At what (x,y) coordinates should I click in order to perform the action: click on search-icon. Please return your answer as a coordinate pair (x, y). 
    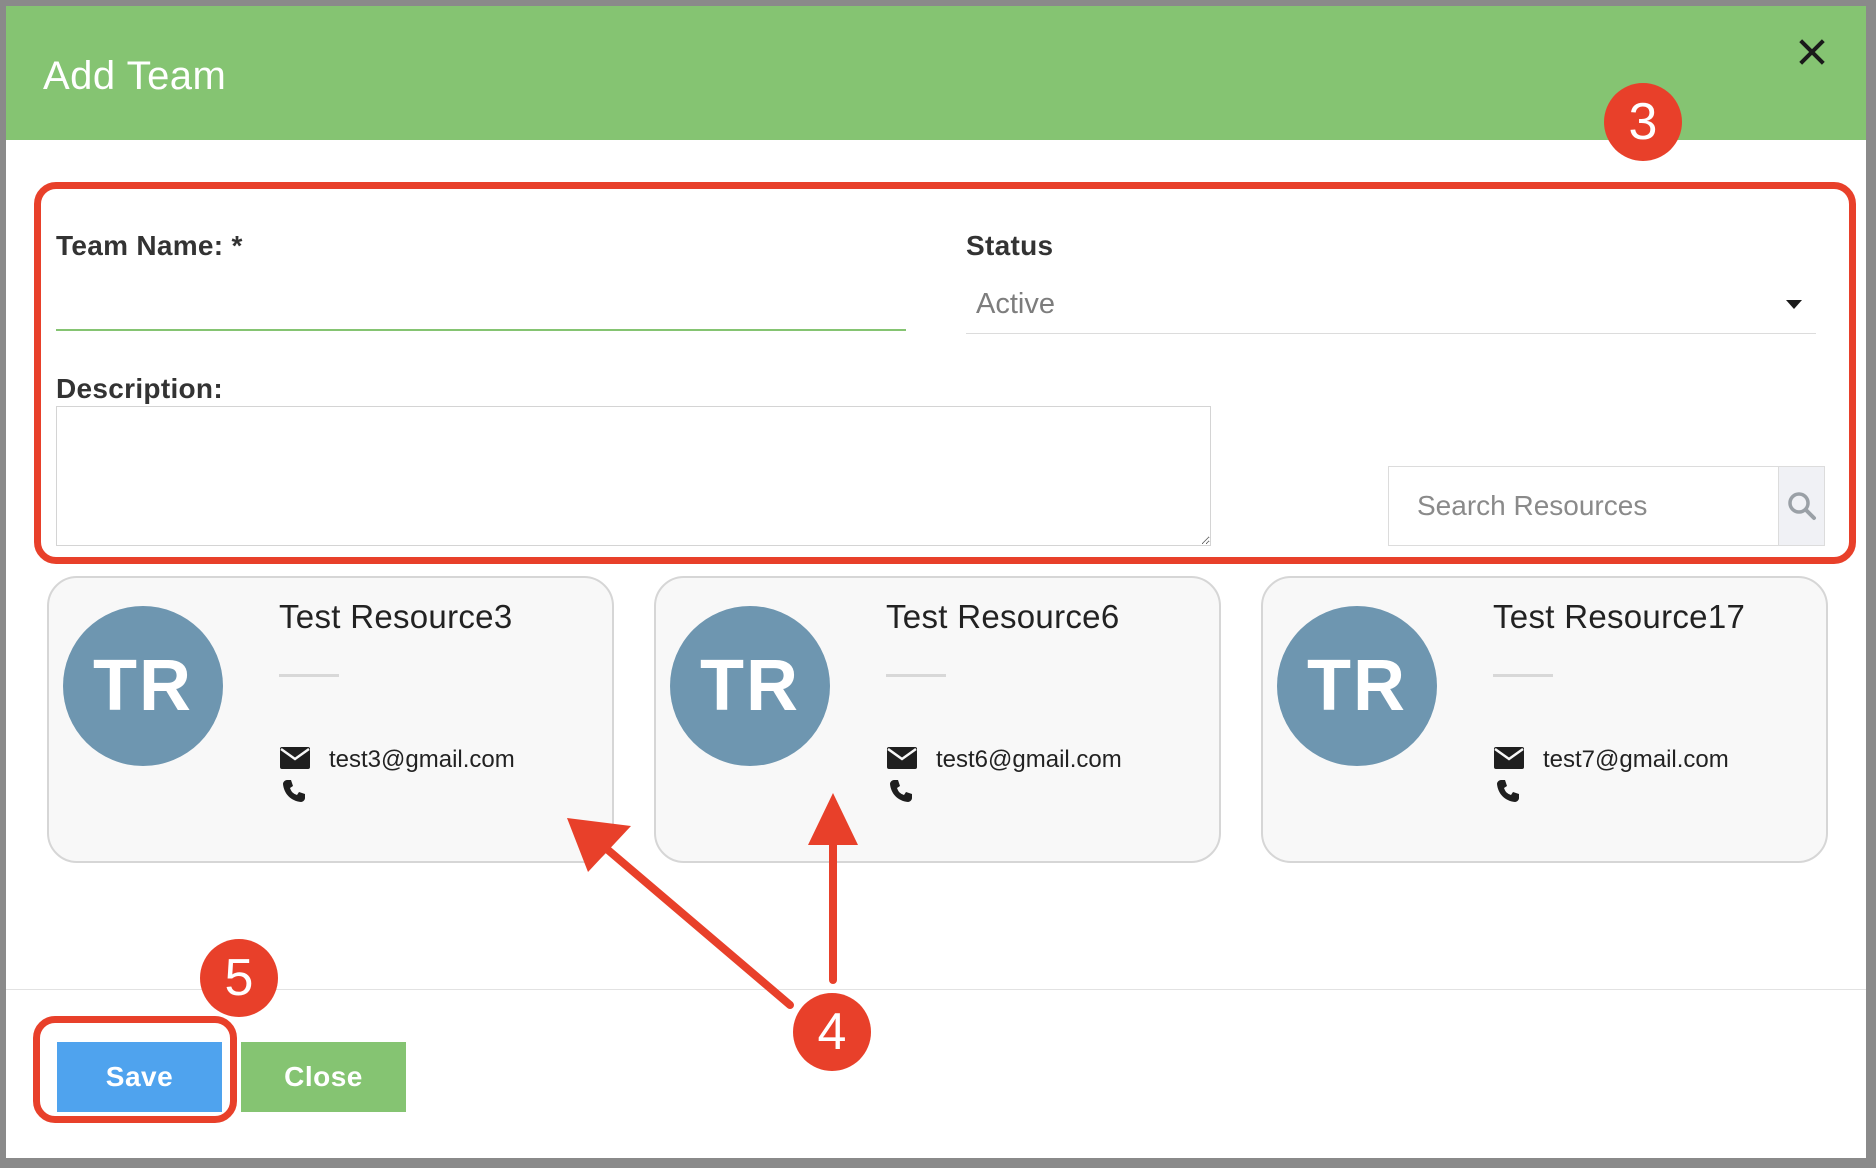
    Looking at the image, I should click on (1801, 506).